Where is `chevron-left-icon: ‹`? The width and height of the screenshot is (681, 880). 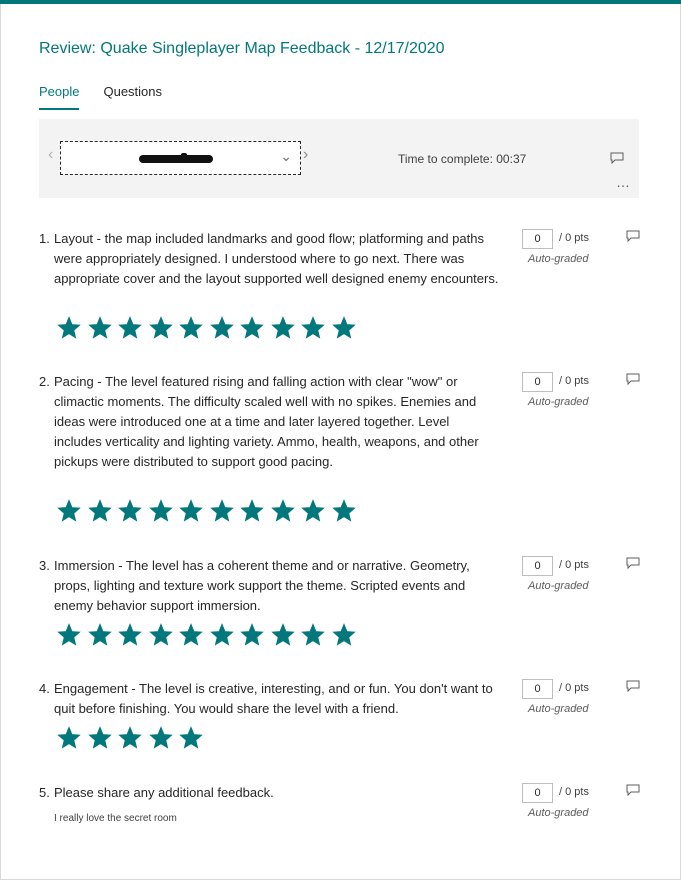
chevron-left-icon: ‹ is located at coordinates (50, 155).